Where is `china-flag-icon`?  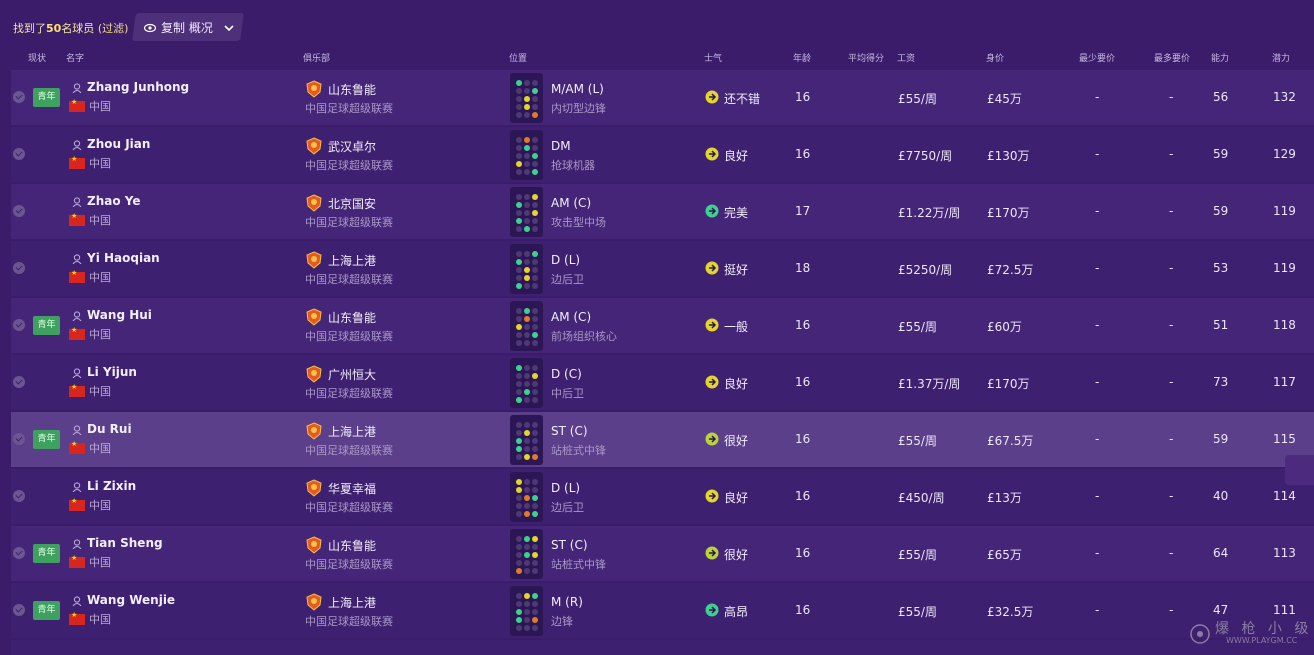 china-flag-icon is located at coordinates (77, 219).